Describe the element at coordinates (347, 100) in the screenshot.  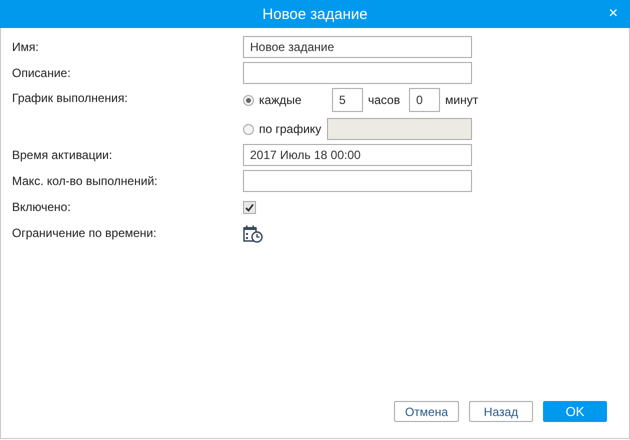
I see `hours-field: 5` at that location.